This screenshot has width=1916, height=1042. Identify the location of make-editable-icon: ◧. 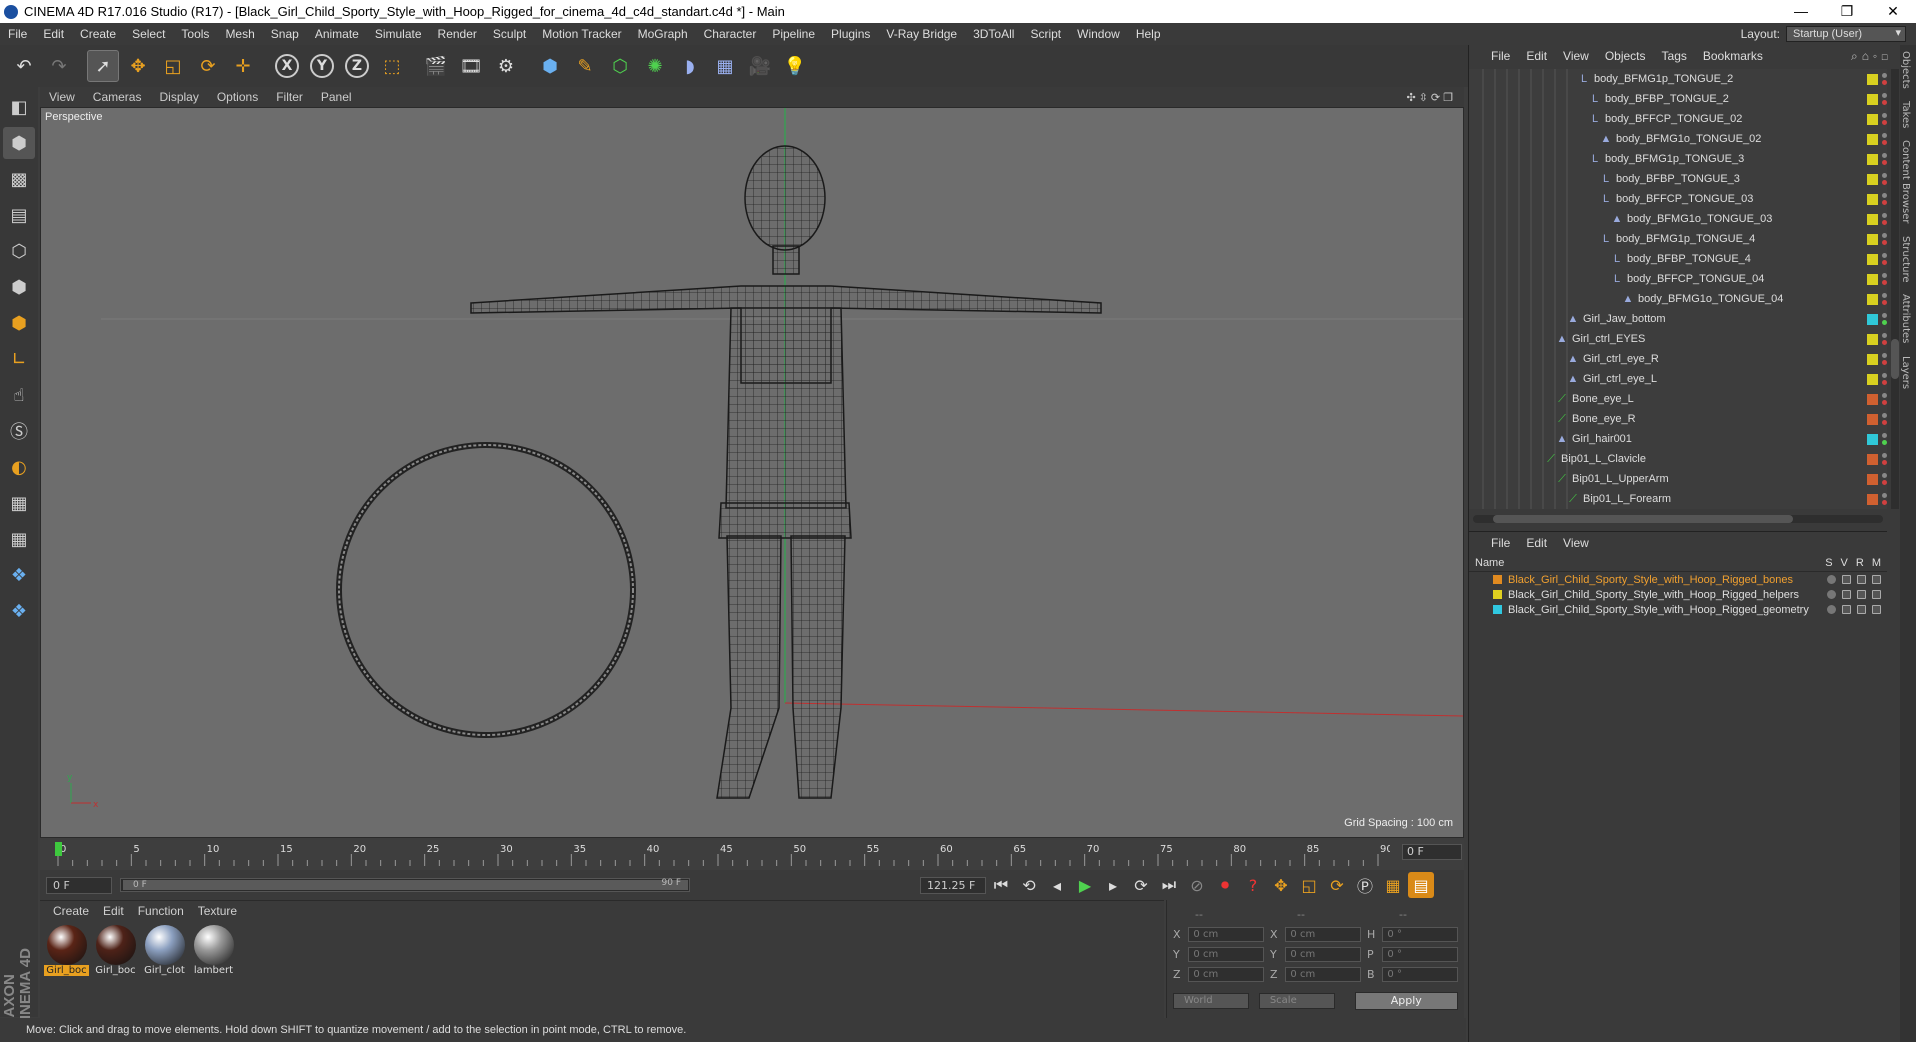
(19, 107).